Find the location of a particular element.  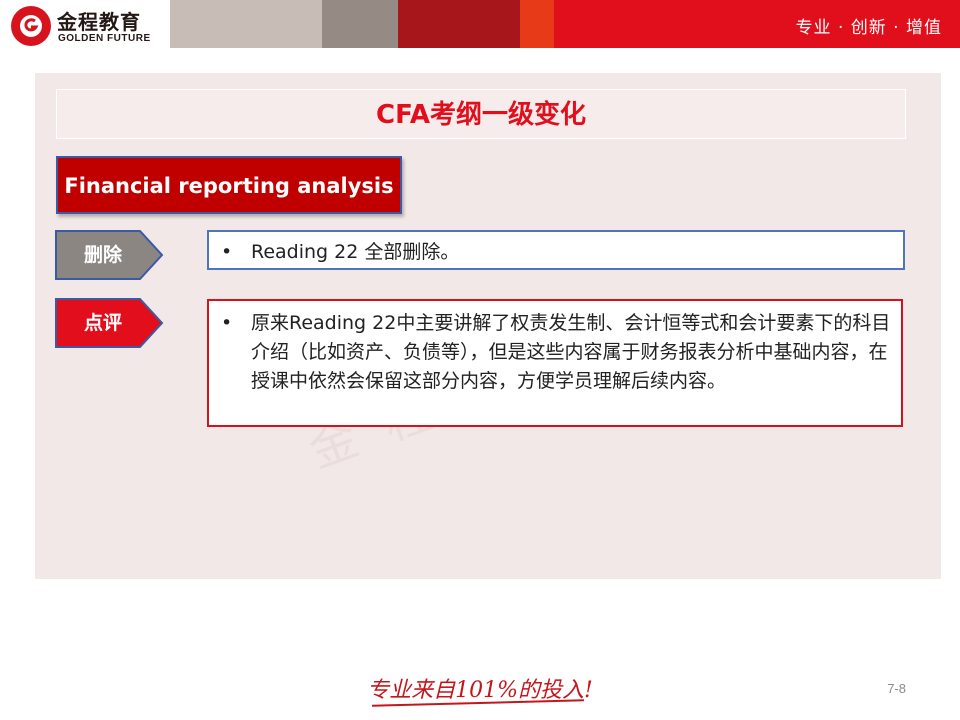

logo-emblem-icon is located at coordinates (31, 26).